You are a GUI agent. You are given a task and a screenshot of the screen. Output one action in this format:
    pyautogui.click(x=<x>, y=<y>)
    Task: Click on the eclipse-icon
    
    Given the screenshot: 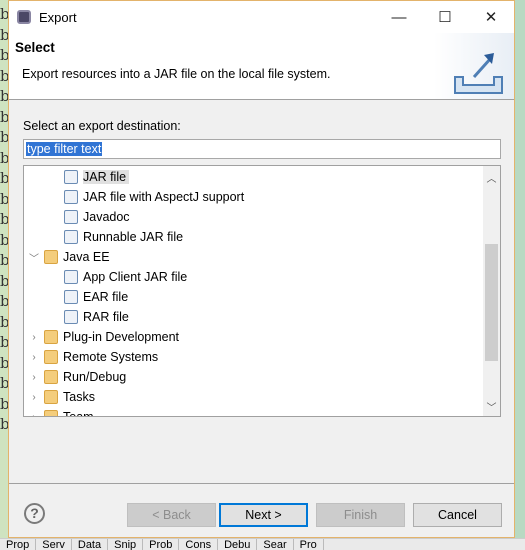 What is the action you would take?
    pyautogui.click(x=24, y=17)
    